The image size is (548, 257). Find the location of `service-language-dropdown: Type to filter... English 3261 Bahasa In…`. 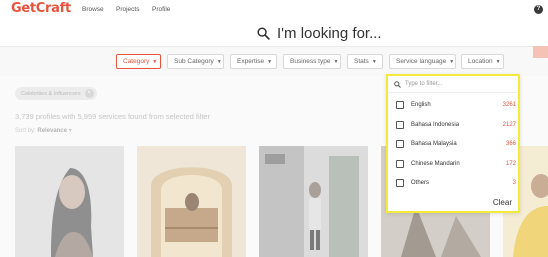

service-language-dropdown: Type to filter... English 3261 Bahasa In… is located at coordinates (453, 143).